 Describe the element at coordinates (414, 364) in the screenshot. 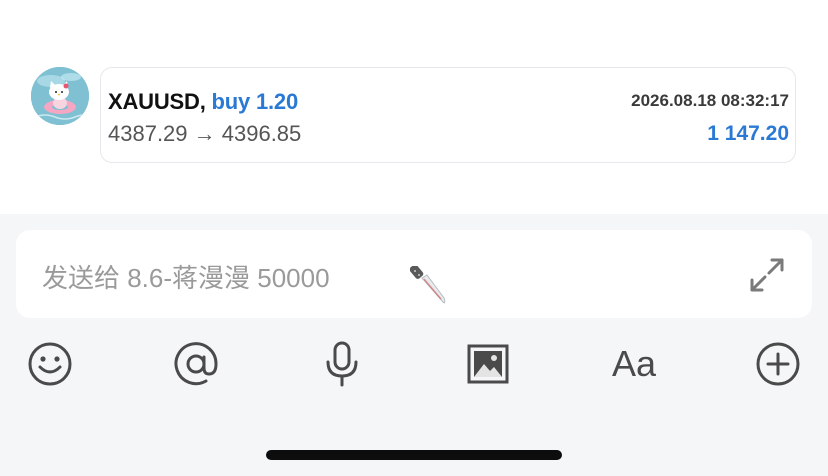

I see `composer-toolbar: Aa` at that location.